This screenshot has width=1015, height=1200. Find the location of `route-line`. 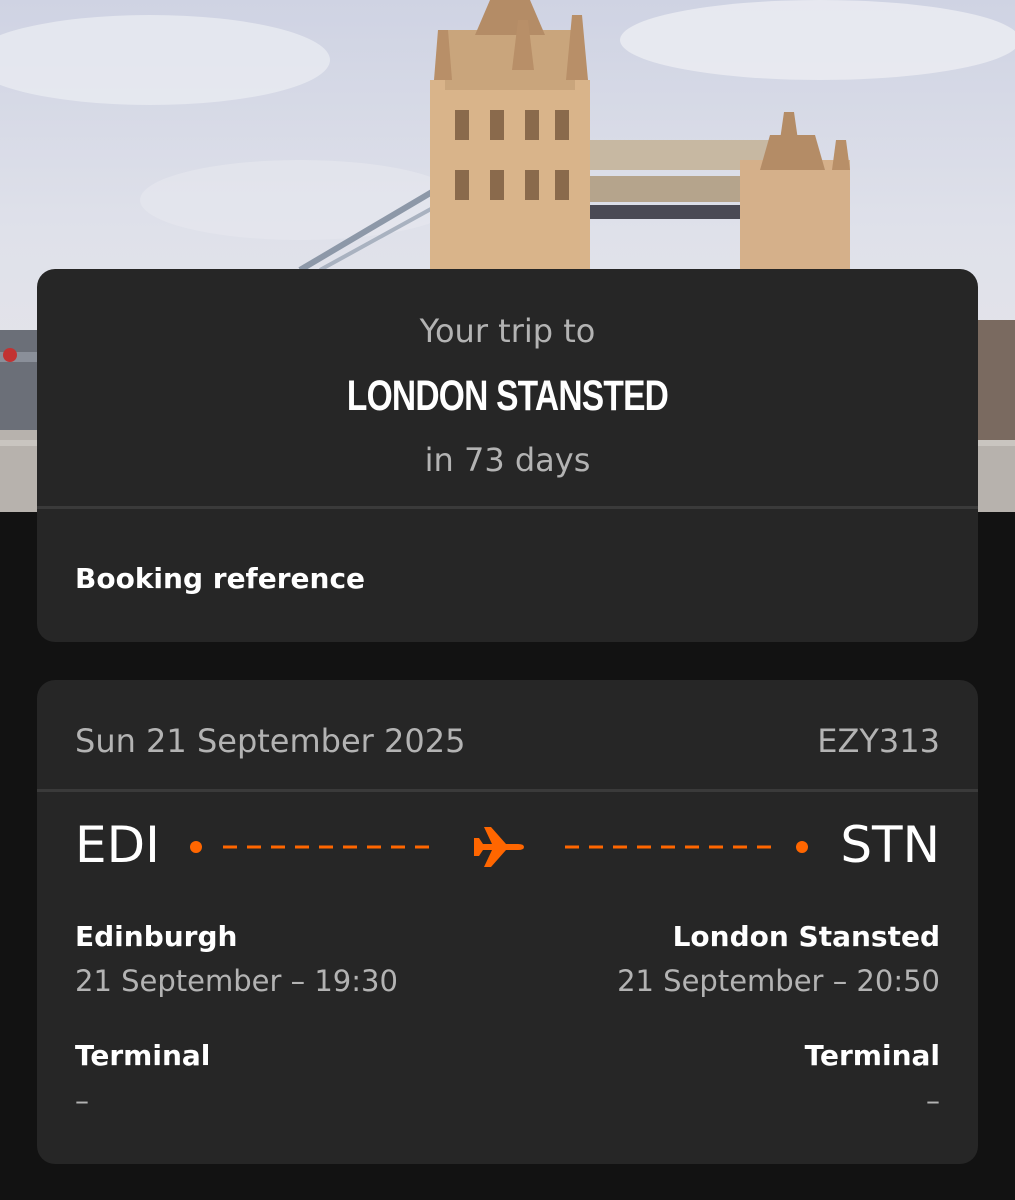

route-line is located at coordinates (499, 847).